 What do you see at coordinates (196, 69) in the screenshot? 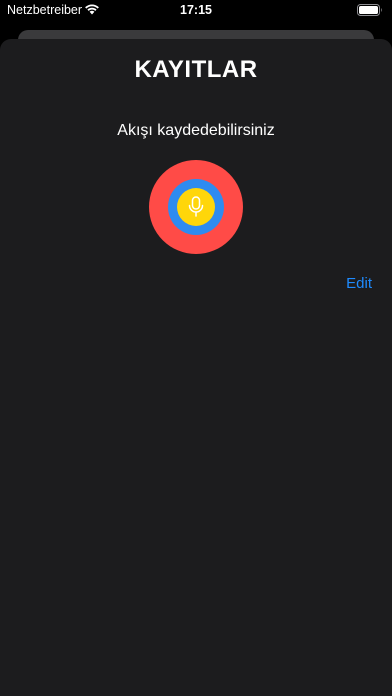
I see `page-title: KAYITLAR` at bounding box center [196, 69].